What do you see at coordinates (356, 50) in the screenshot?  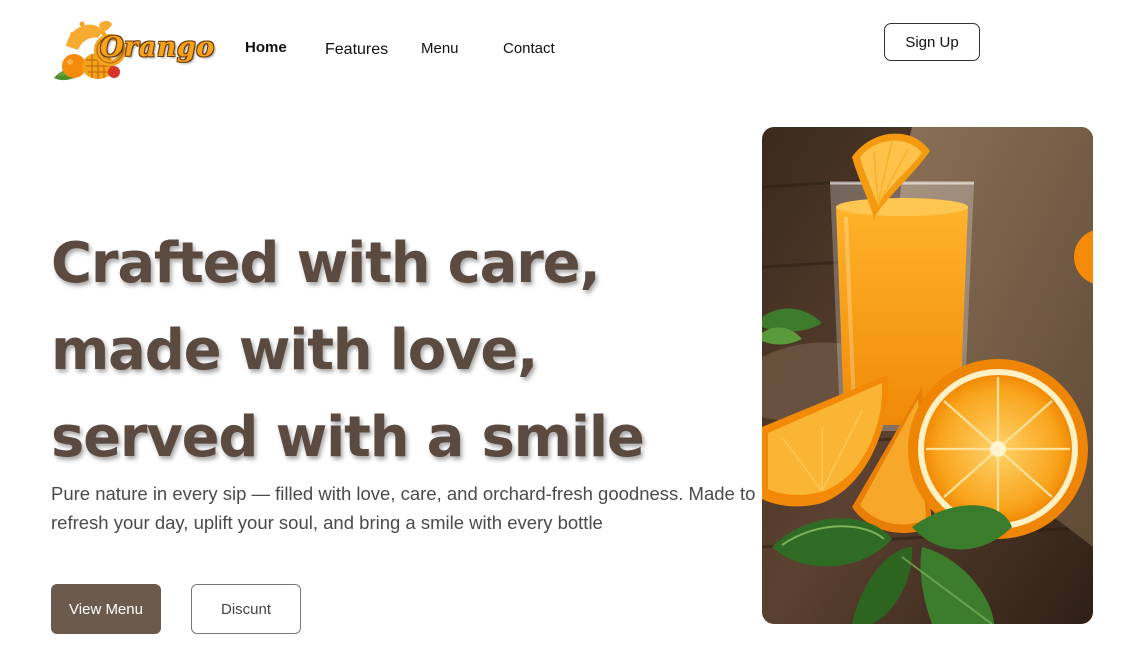 I see `nav-features: Features` at bounding box center [356, 50].